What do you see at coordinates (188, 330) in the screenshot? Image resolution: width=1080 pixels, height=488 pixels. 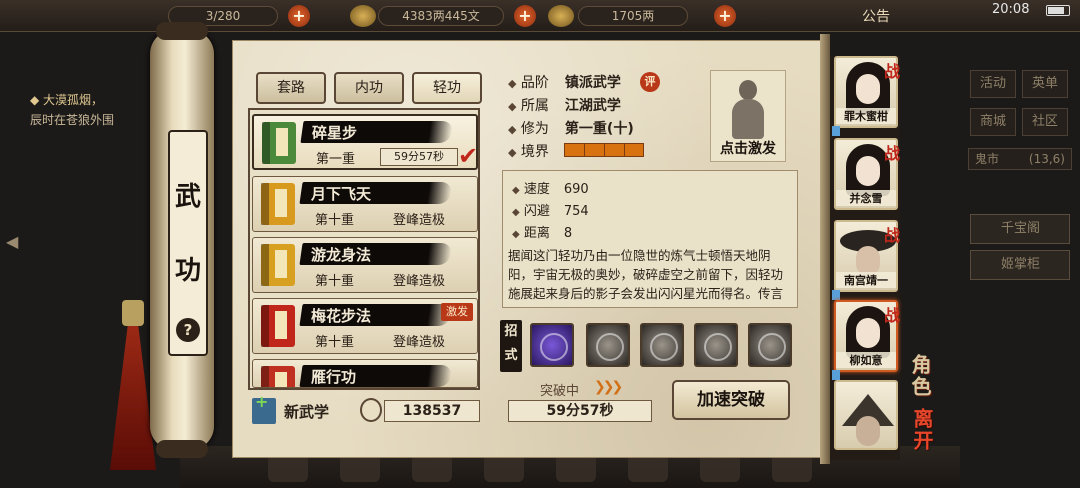 I see `help-button: ?` at bounding box center [188, 330].